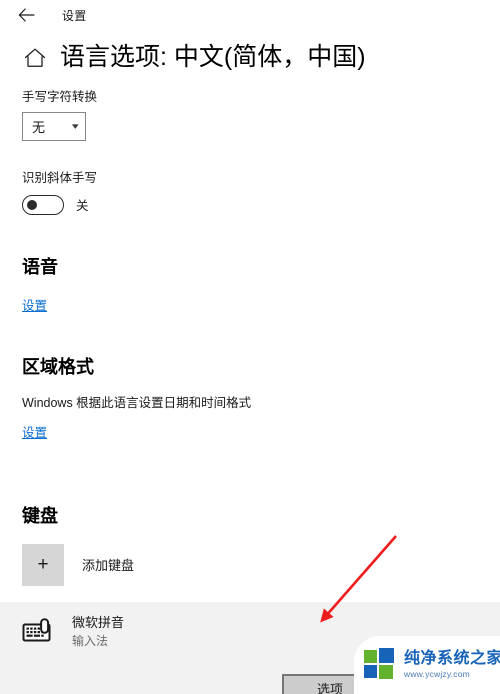 The image size is (500, 694). Describe the element at coordinates (250, 15) in the screenshot. I see `title-bar: 设置` at that location.